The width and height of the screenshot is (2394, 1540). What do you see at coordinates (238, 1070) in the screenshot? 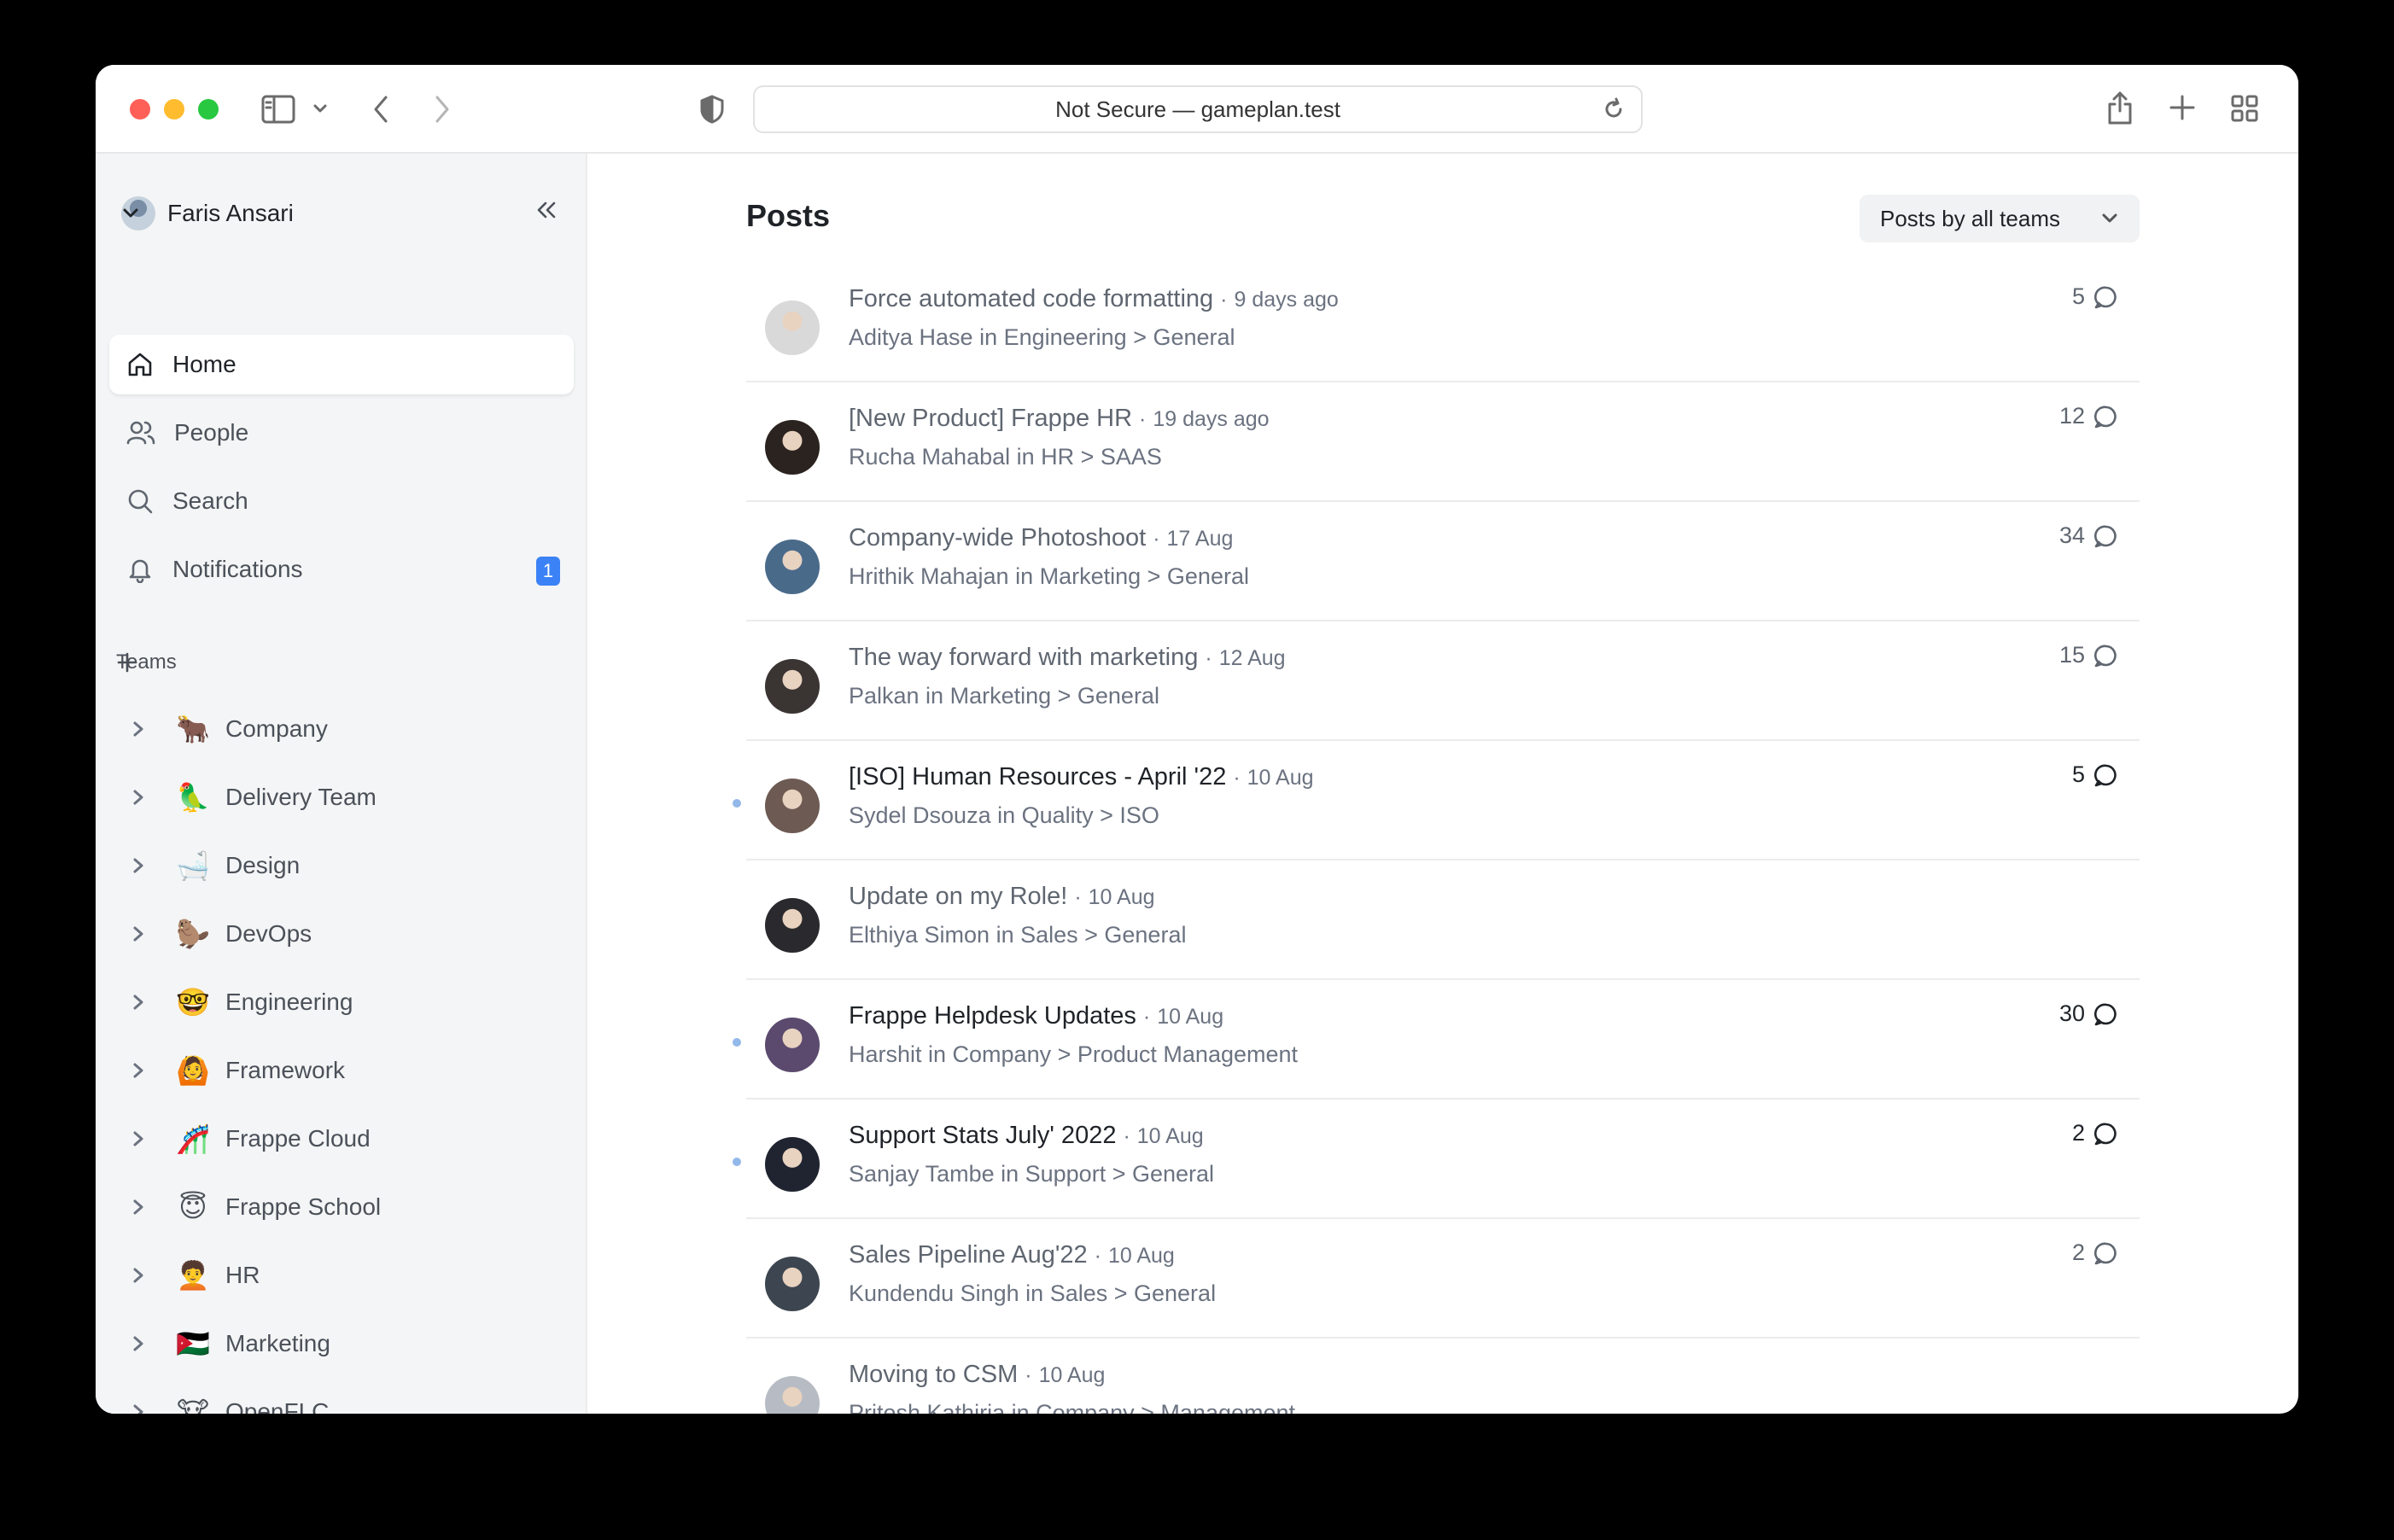
I see `team-item: 🙆 Framework` at bounding box center [238, 1070].